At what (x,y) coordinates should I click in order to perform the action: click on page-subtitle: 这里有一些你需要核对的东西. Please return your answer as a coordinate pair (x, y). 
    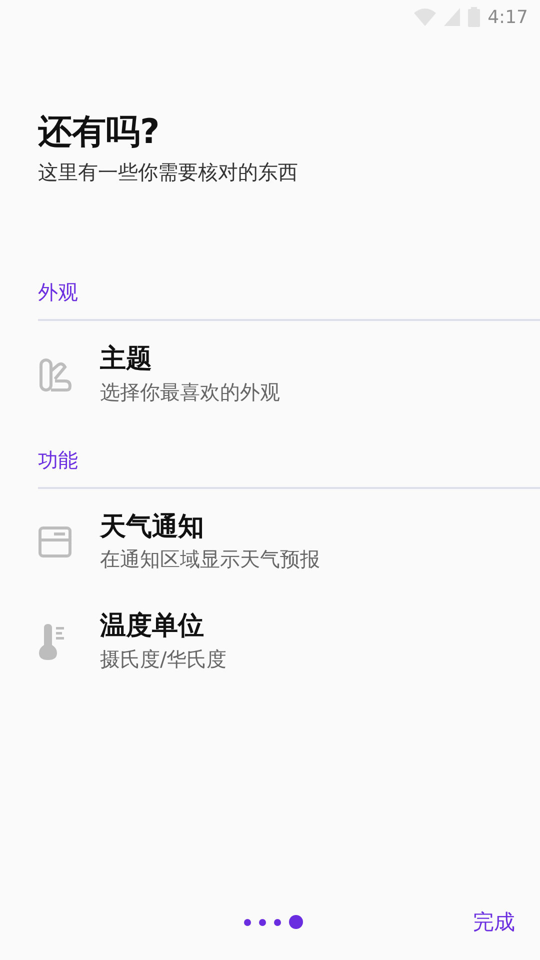
    Looking at the image, I should click on (168, 172).